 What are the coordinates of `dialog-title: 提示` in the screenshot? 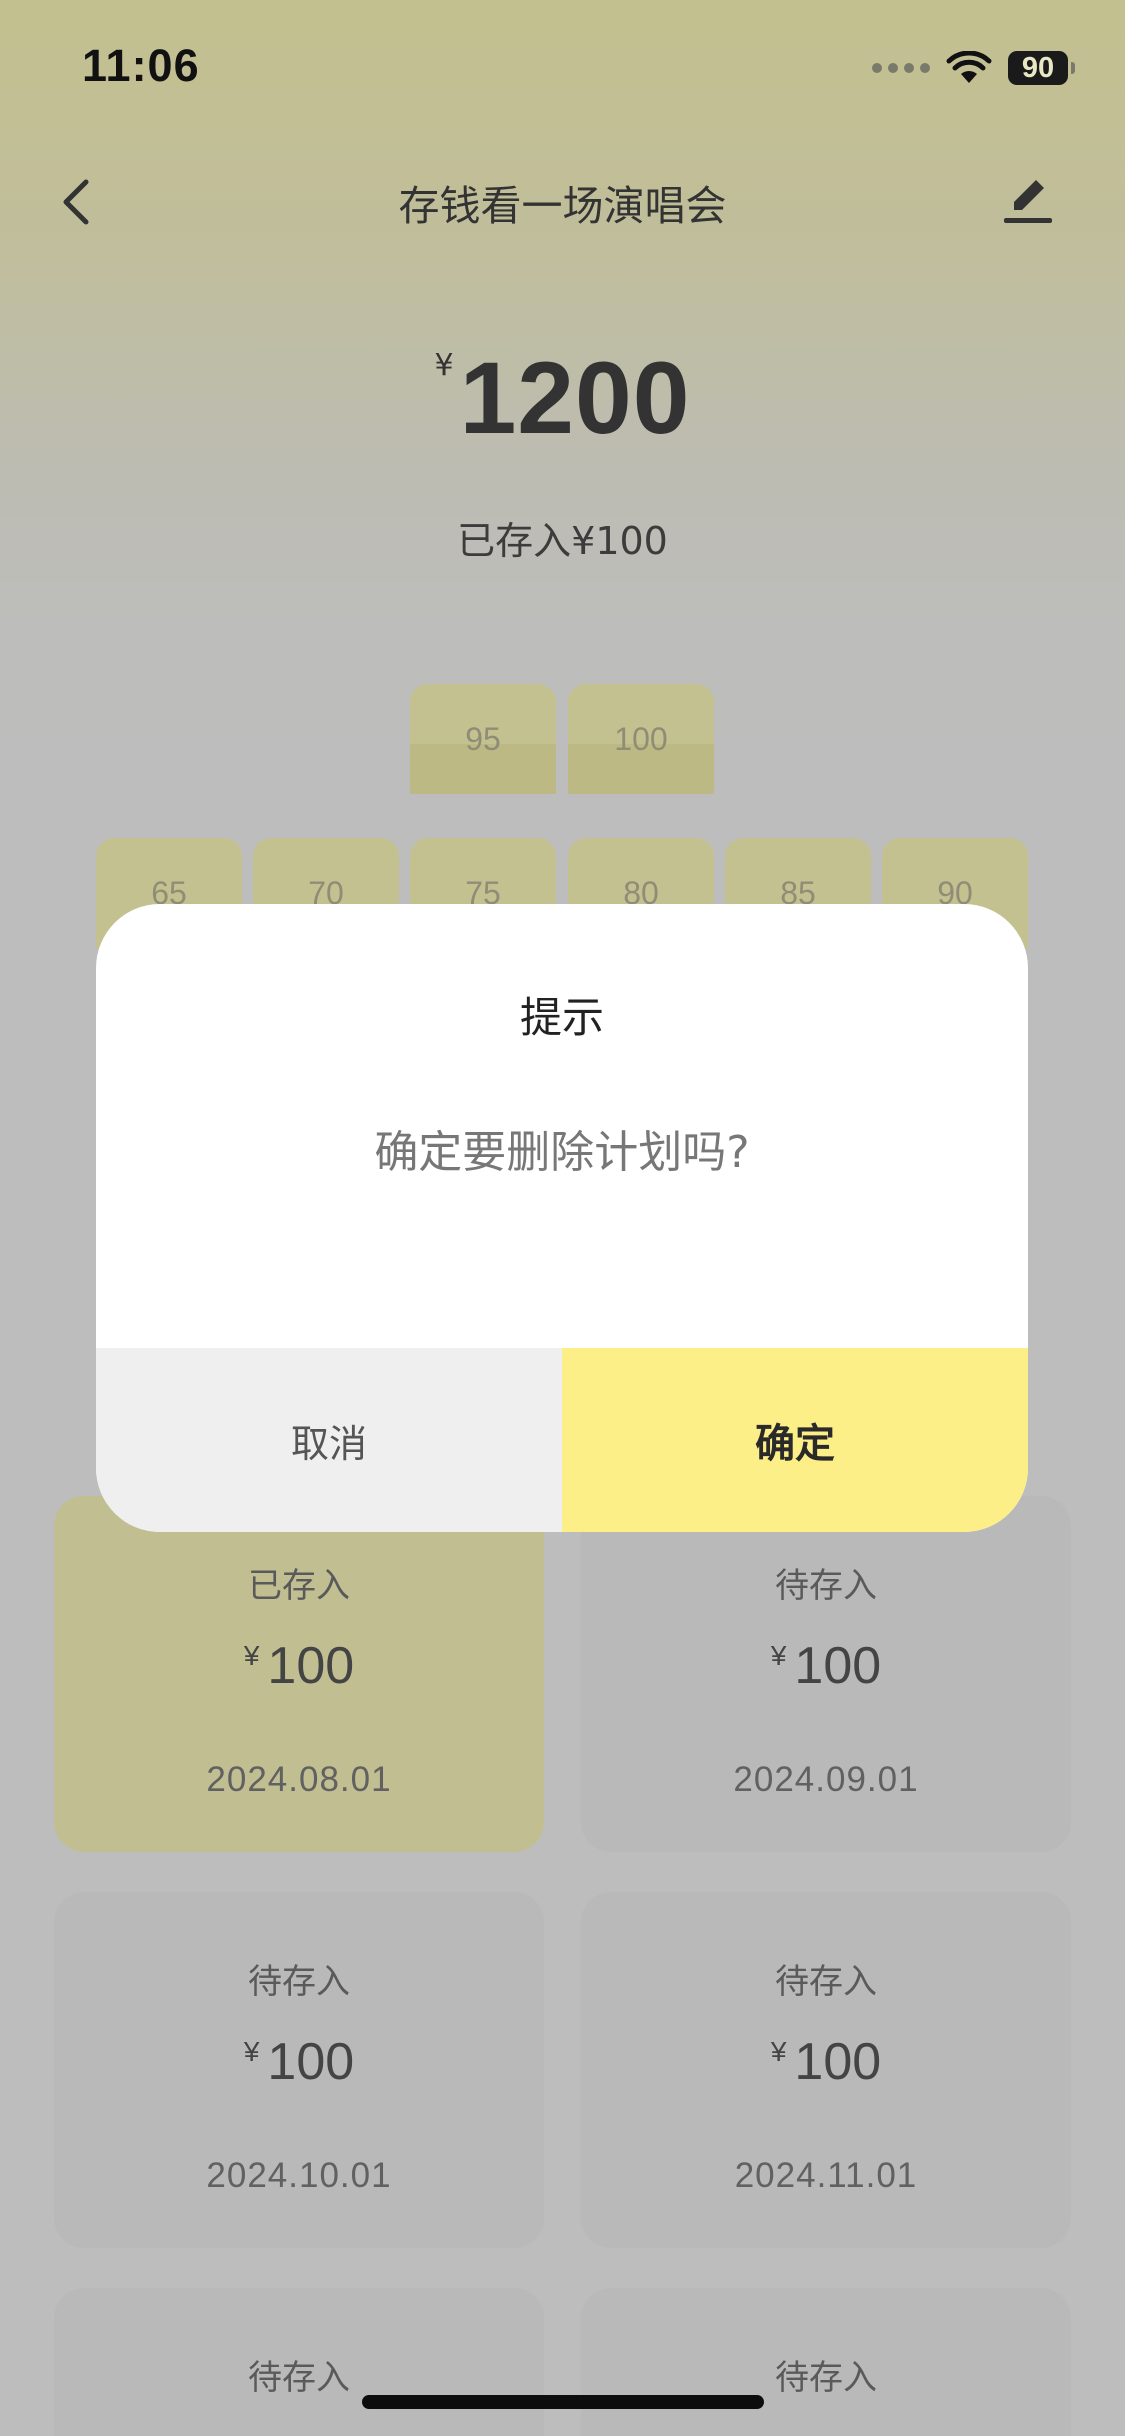 It's located at (561, 1017).